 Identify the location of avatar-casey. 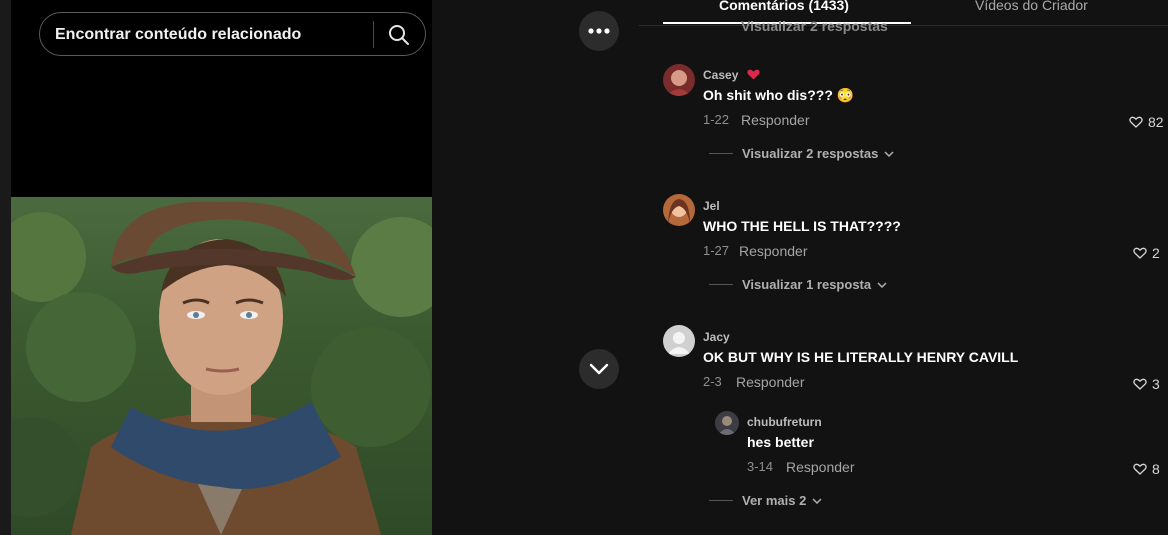
(679, 80).